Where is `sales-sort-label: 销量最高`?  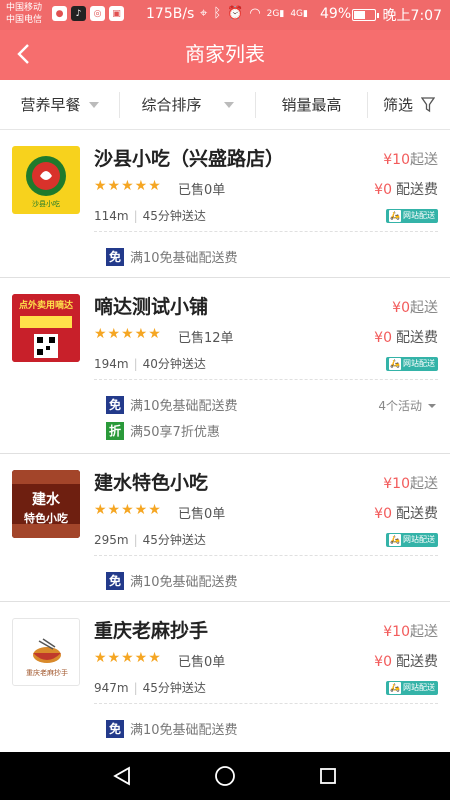 sales-sort-label: 销量最高 is located at coordinates (311, 105).